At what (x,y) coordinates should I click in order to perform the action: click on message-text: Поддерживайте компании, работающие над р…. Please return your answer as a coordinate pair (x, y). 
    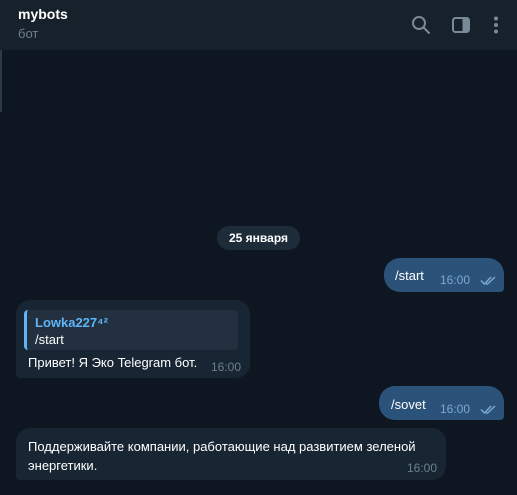
    Looking at the image, I should click on (222, 456).